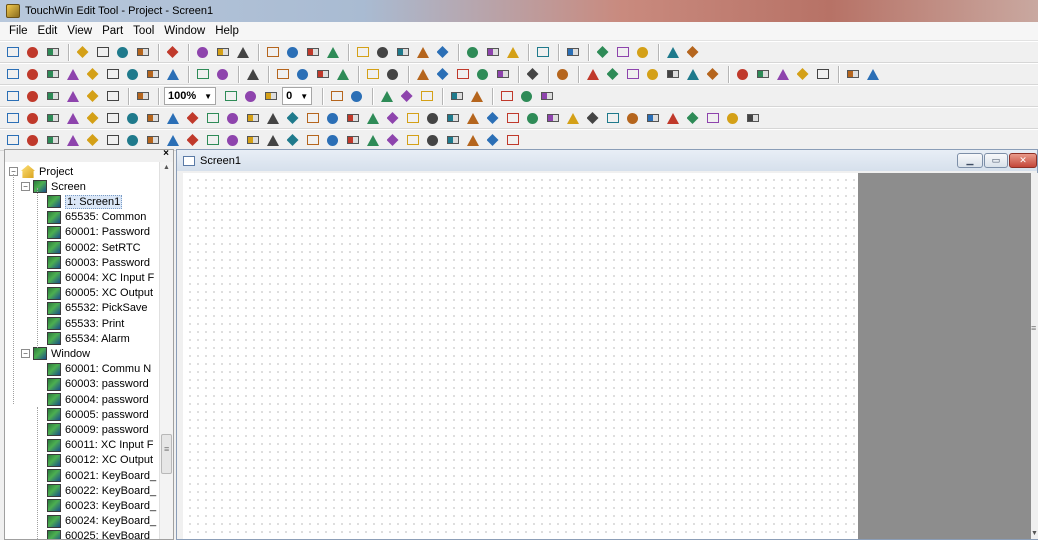 The image size is (1038, 540). What do you see at coordinates (442, 52) in the screenshot?
I see `disp5-button` at bounding box center [442, 52].